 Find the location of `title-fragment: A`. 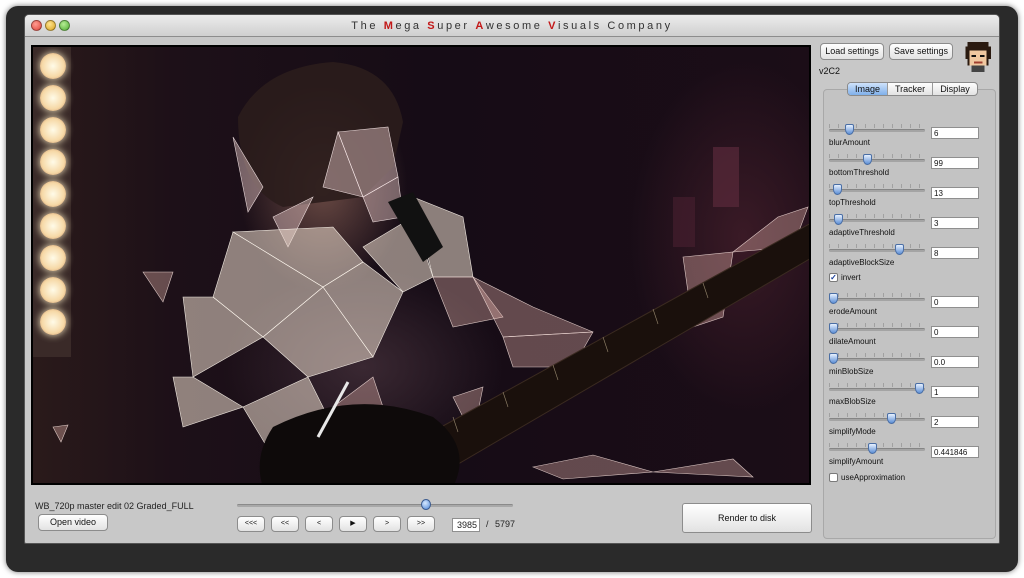

title-fragment: A is located at coordinates (480, 26).